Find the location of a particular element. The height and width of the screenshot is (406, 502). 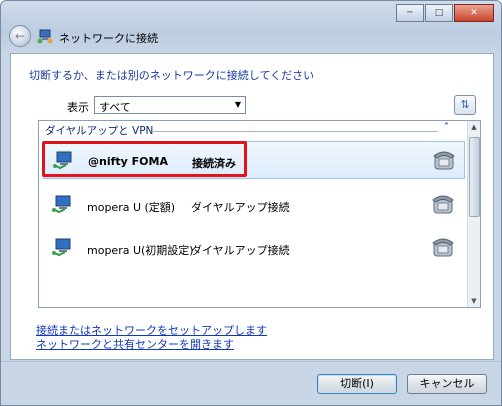

window-title: ネットワークに接続 is located at coordinates (108, 38).